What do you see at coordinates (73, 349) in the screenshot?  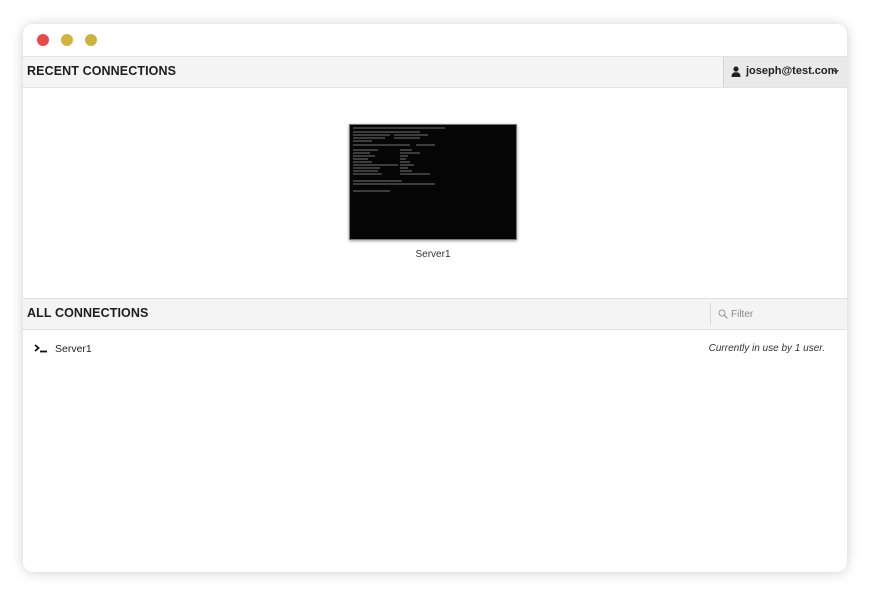 I see `connection-name: Server1` at bounding box center [73, 349].